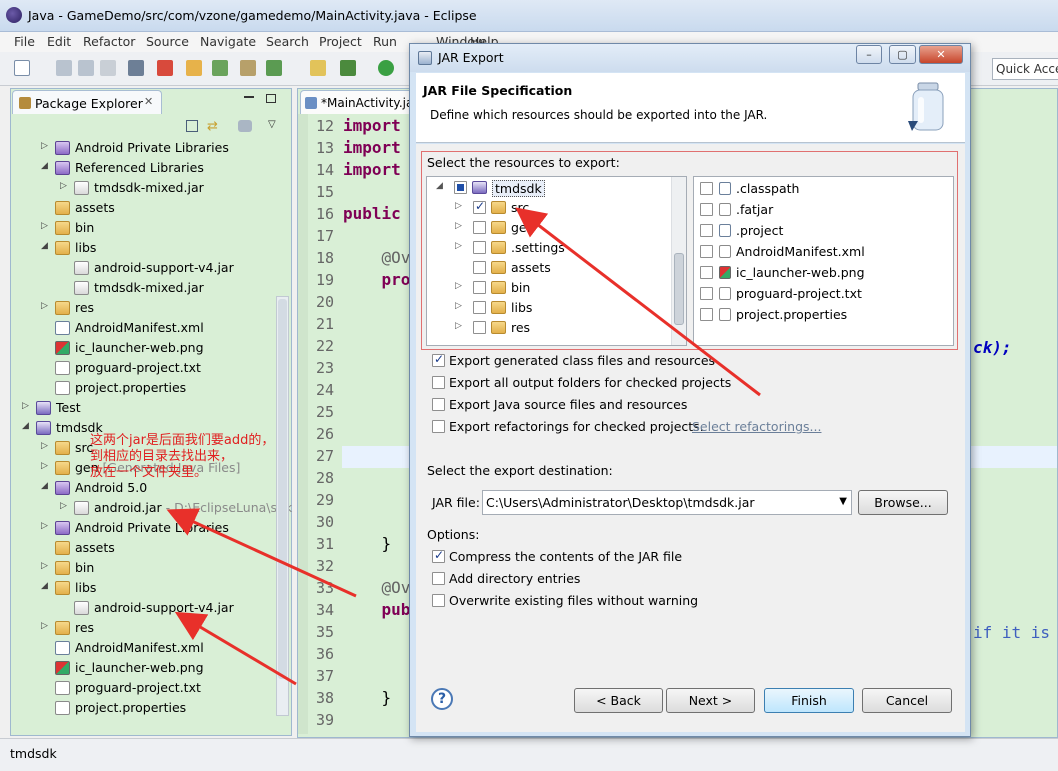 Image resolution: width=1058 pixels, height=771 pixels. I want to click on new-package-icon, so click(318, 68).